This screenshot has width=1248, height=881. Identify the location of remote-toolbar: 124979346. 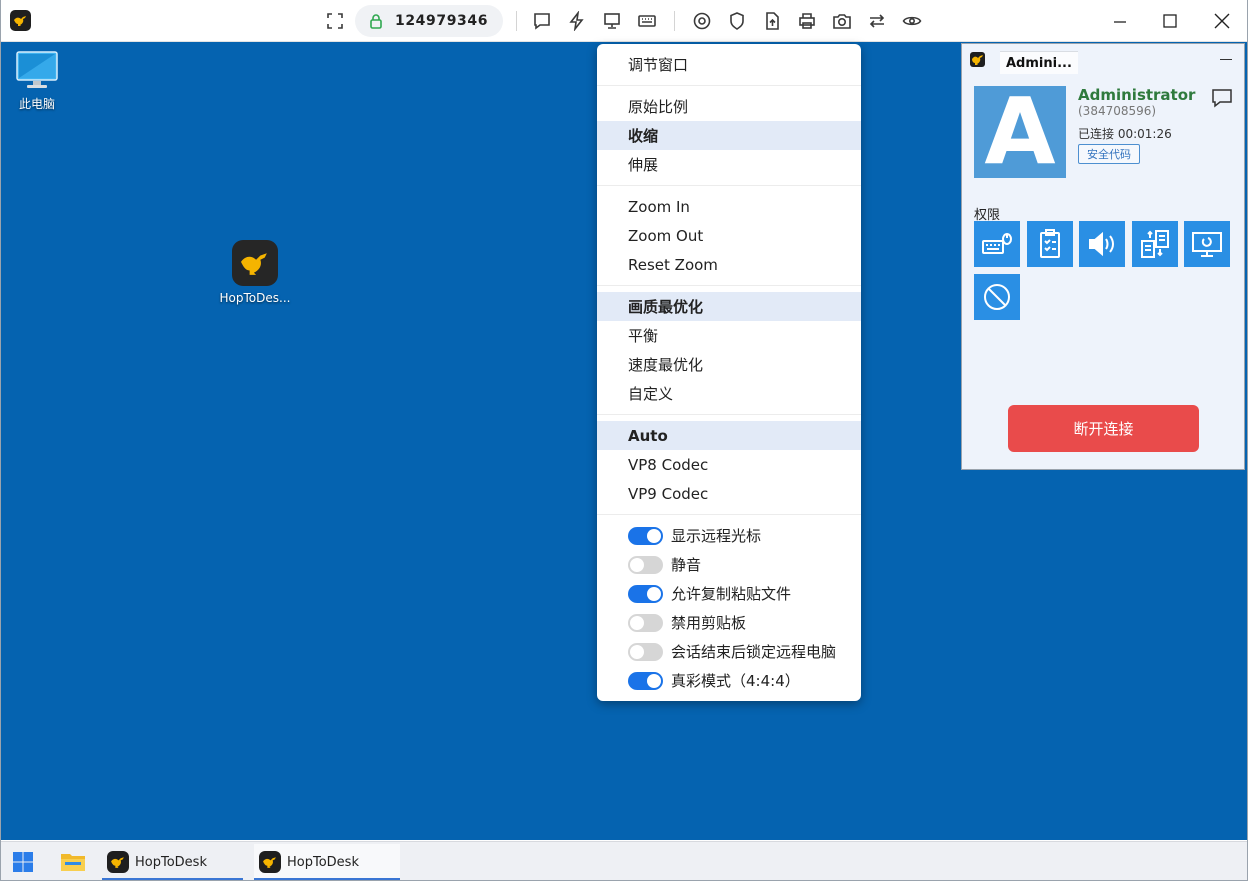
(624, 21).